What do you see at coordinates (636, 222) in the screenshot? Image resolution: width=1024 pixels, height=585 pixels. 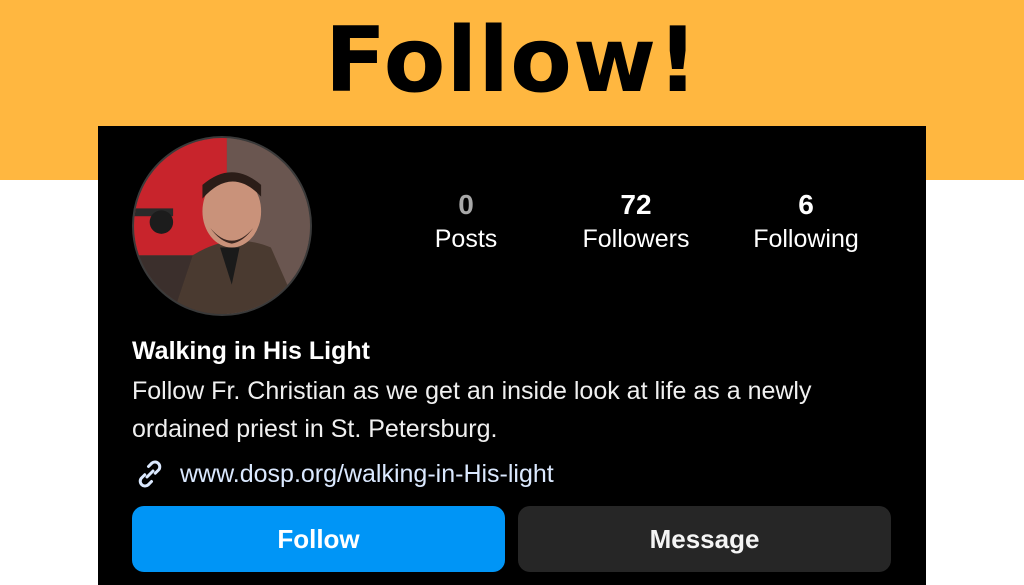 I see `stat-followers: 72 Followers` at bounding box center [636, 222].